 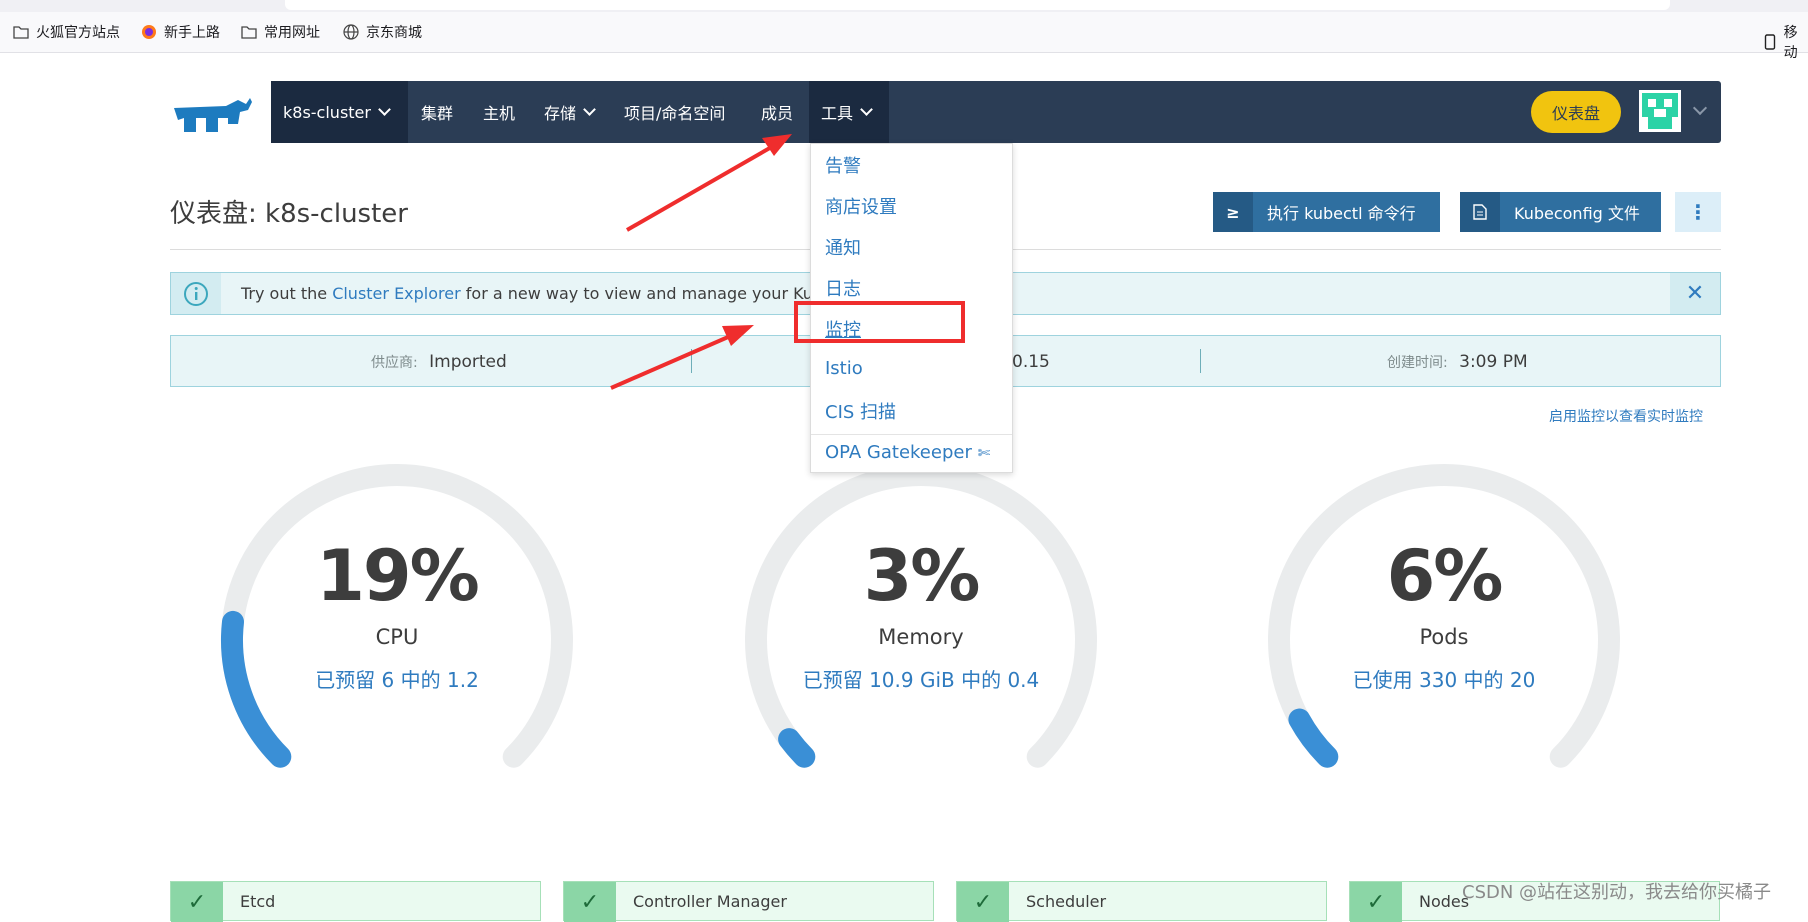 What do you see at coordinates (1617, 892) in the screenshot?
I see `csdn-watermark: CSDN @站在这别动，我去给你买橘子` at bounding box center [1617, 892].